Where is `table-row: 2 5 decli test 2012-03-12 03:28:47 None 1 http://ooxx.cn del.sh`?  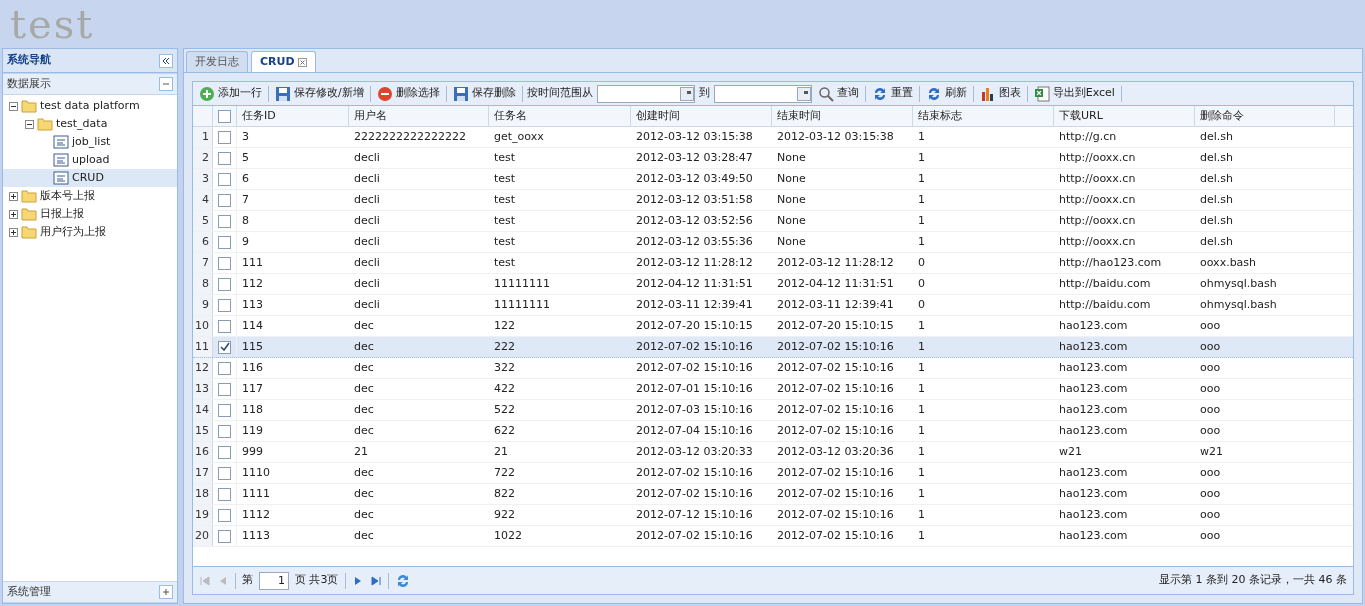 table-row: 2 5 decli test 2012-03-12 03:28:47 None 1 http://ooxx.cn del.sh is located at coordinates (773, 158).